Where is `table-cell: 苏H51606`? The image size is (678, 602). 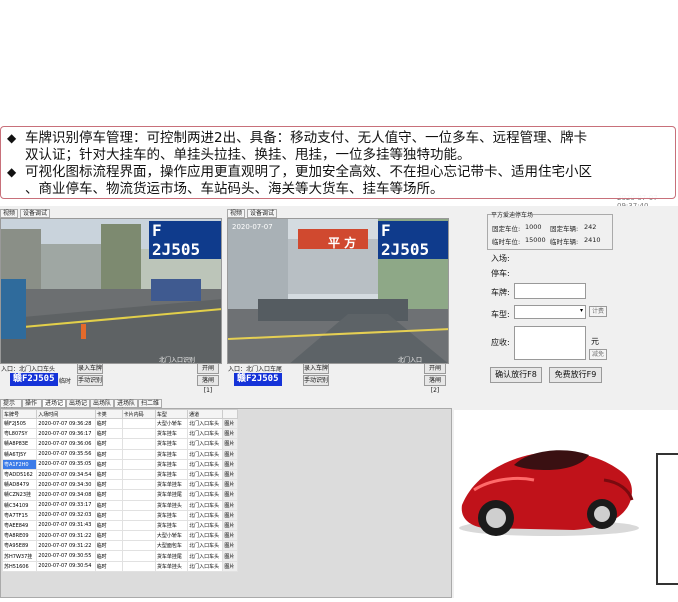 table-cell: 苏H51606 is located at coordinates (19, 566).